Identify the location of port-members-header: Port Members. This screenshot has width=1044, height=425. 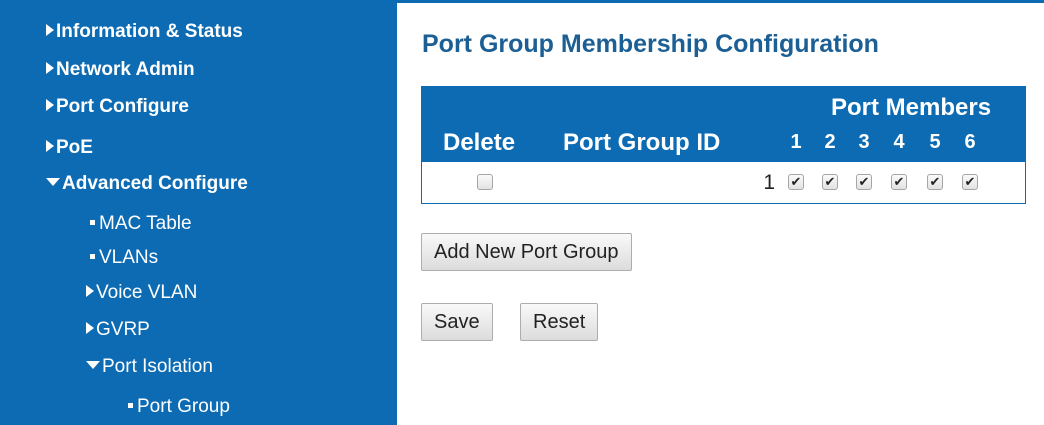
(911, 107).